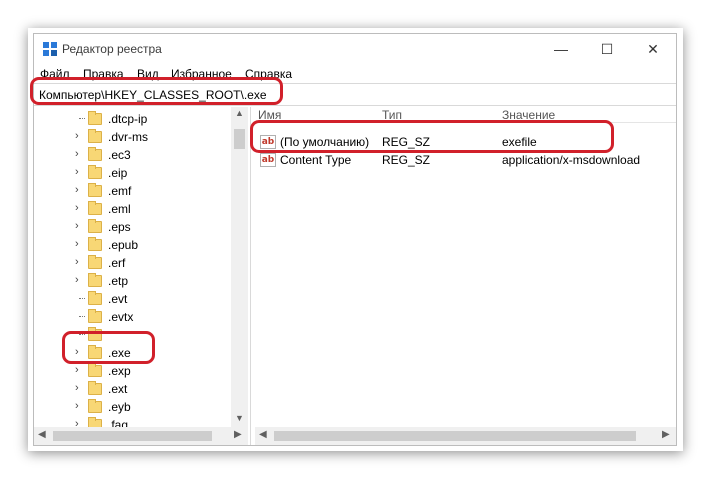 This screenshot has width=709, height=479. What do you see at coordinates (119, 155) in the screenshot?
I see `tree-item-label: .ec3` at bounding box center [119, 155].